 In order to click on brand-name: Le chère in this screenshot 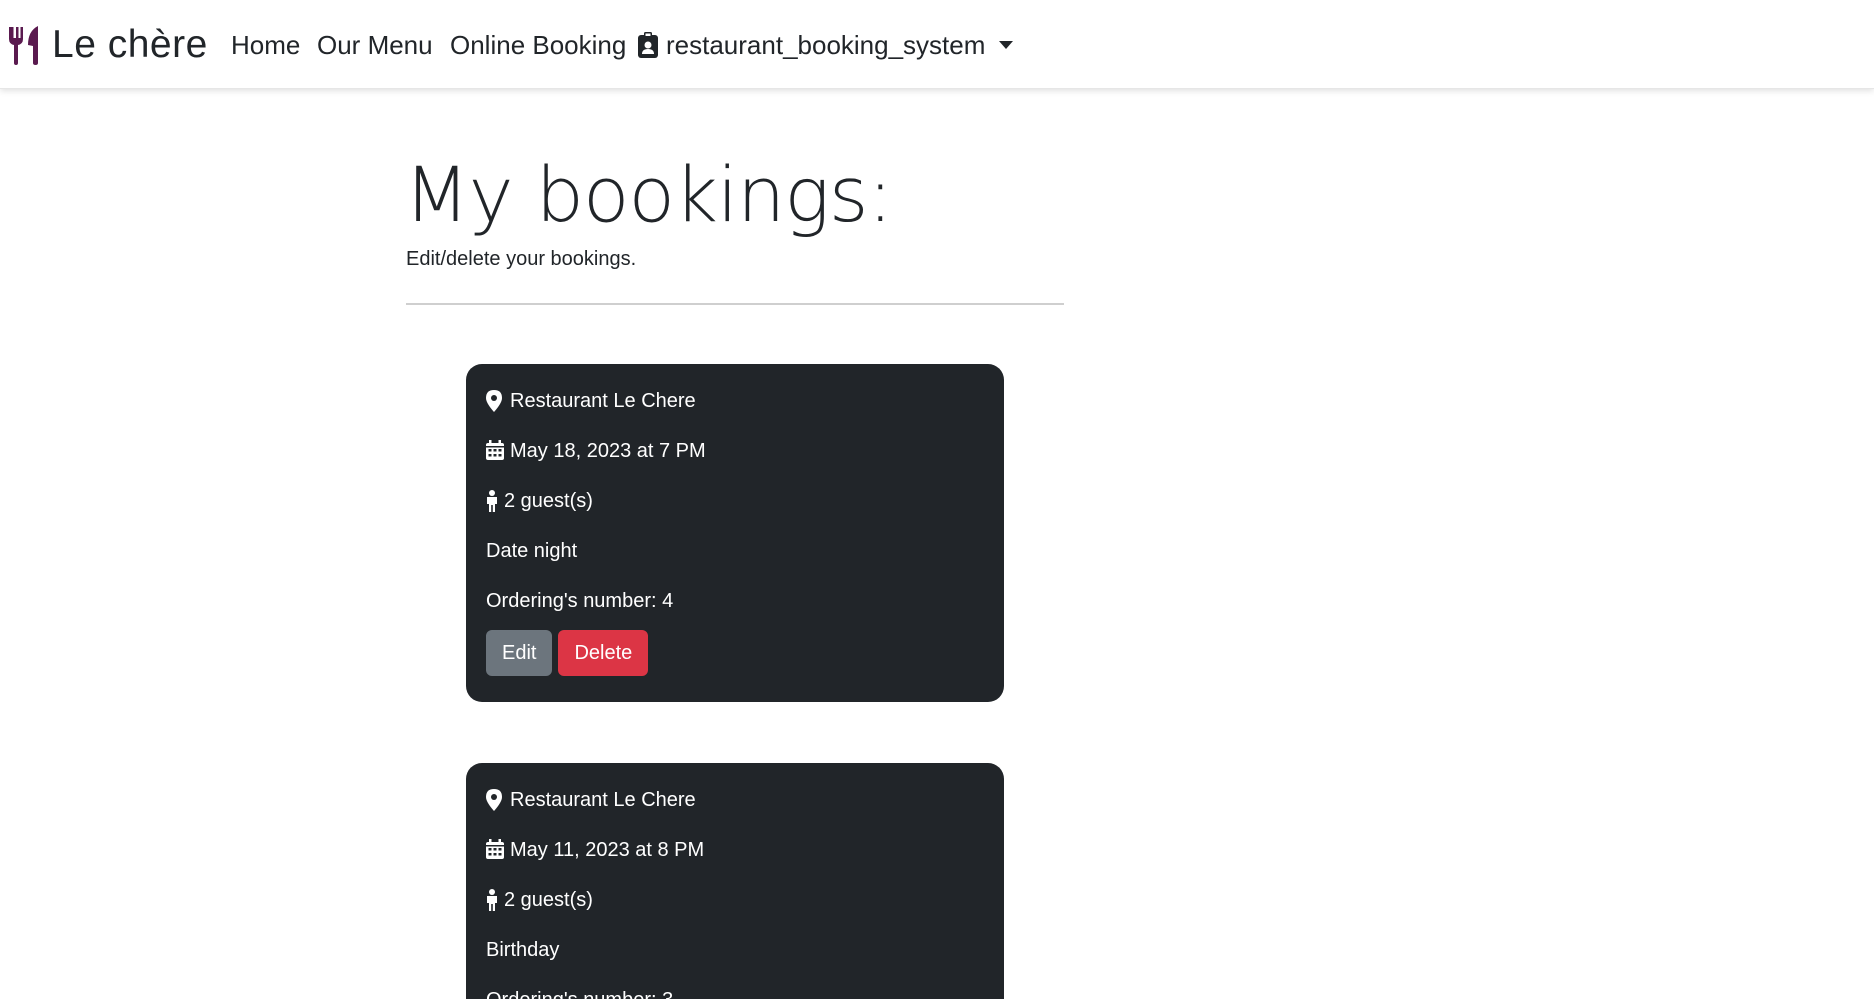, I will do `click(130, 44)`.